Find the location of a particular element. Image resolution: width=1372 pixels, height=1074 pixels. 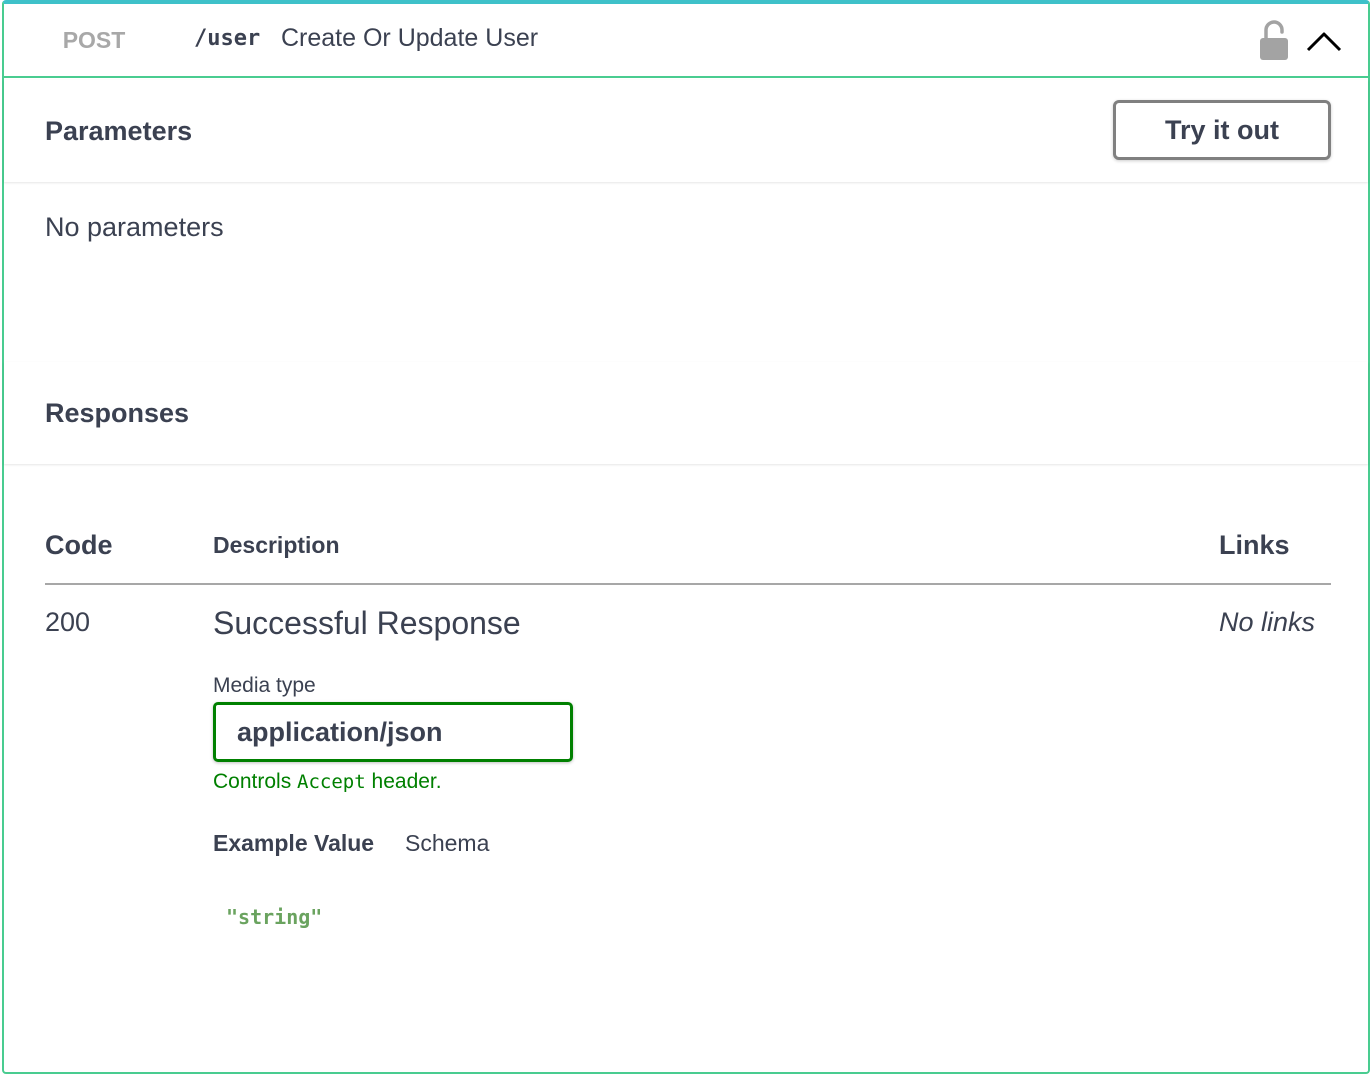

tab-schema: Schema is located at coordinates (447, 843).